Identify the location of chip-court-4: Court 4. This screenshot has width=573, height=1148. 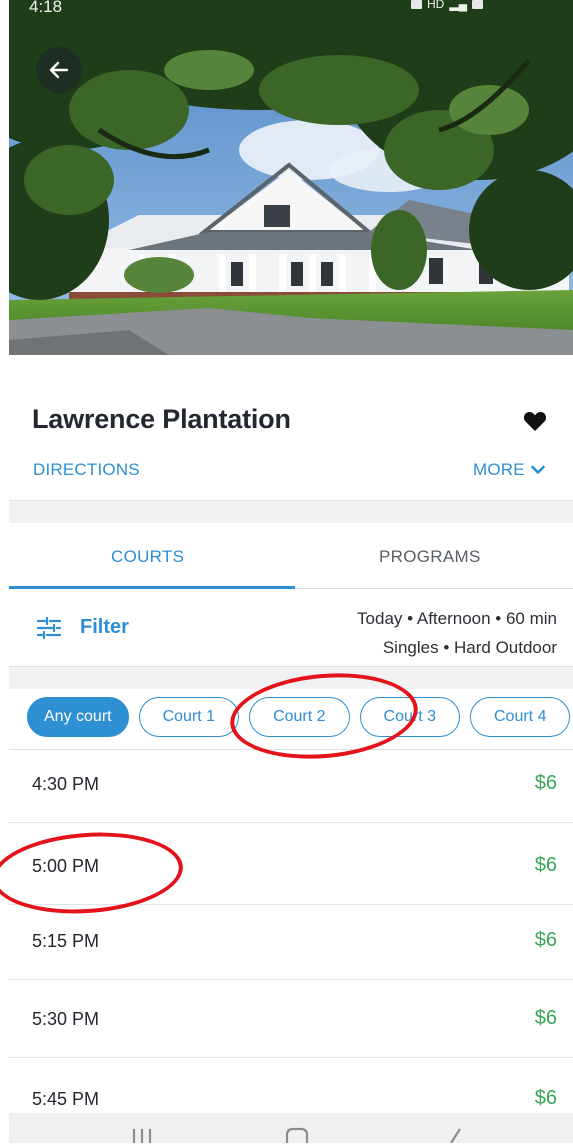
(520, 717).